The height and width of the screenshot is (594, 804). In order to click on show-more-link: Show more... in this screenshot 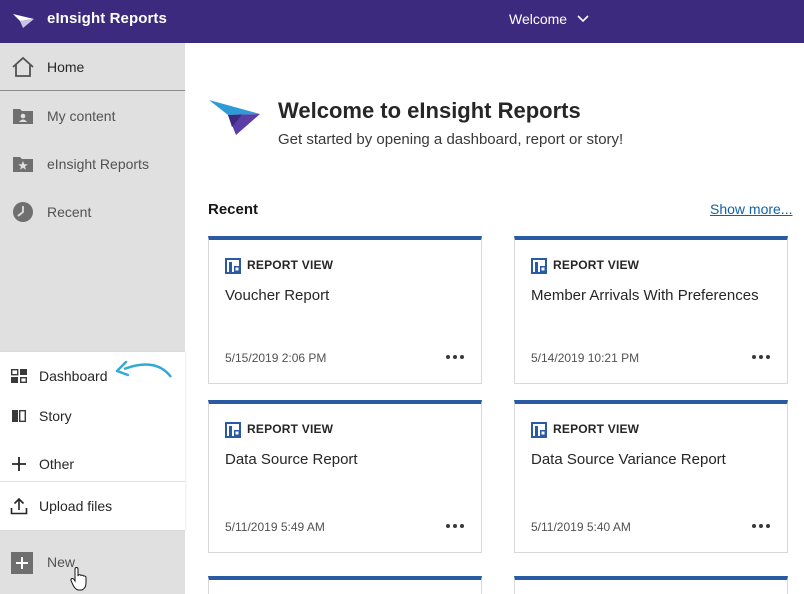, I will do `click(751, 209)`.